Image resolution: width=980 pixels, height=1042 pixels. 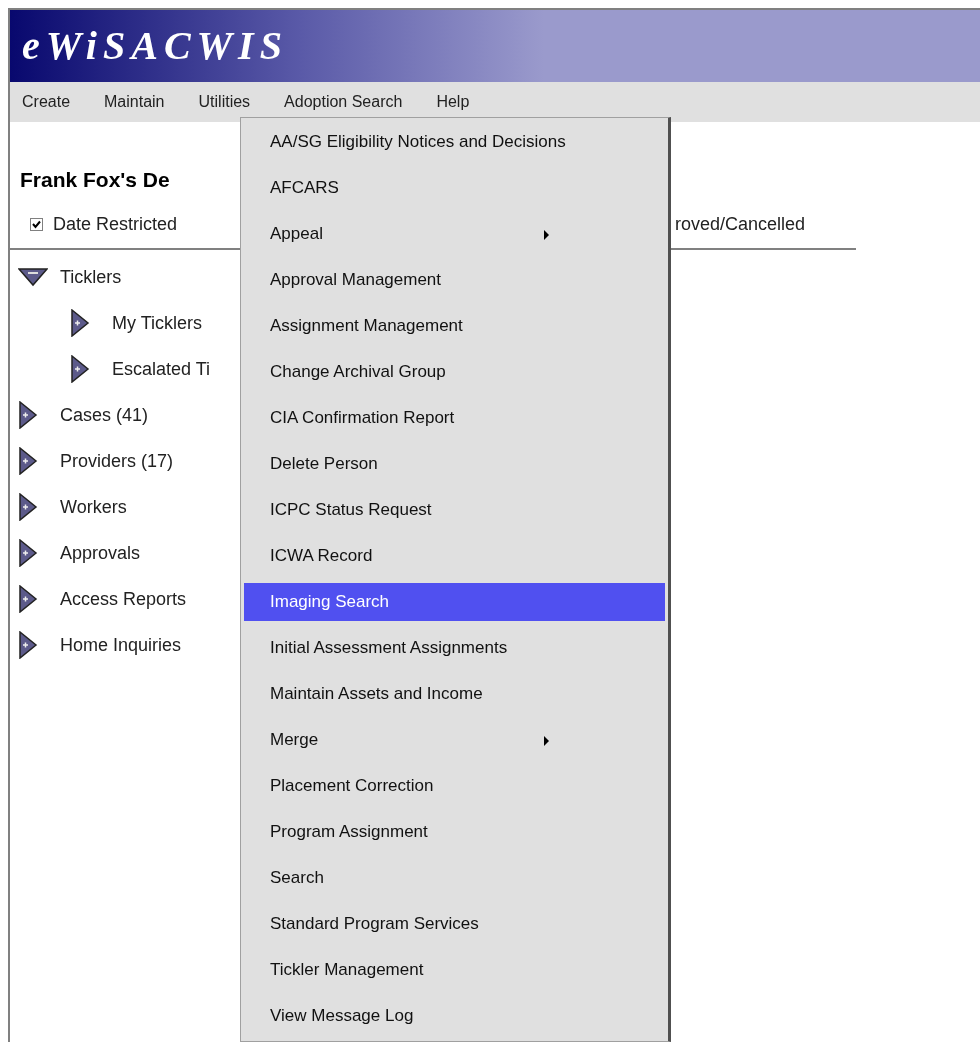 I want to click on page-heading: Frank Fox's De, so click(x=95, y=180).